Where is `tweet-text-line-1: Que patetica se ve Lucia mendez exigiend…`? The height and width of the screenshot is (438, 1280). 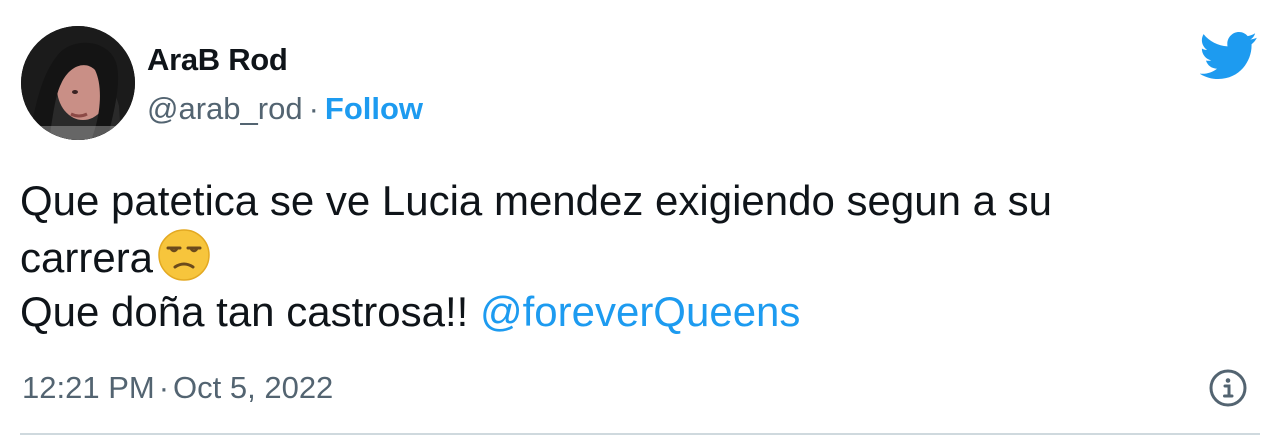 tweet-text-line-1: Que patetica se ve Lucia mendez exigiend… is located at coordinates (536, 200).